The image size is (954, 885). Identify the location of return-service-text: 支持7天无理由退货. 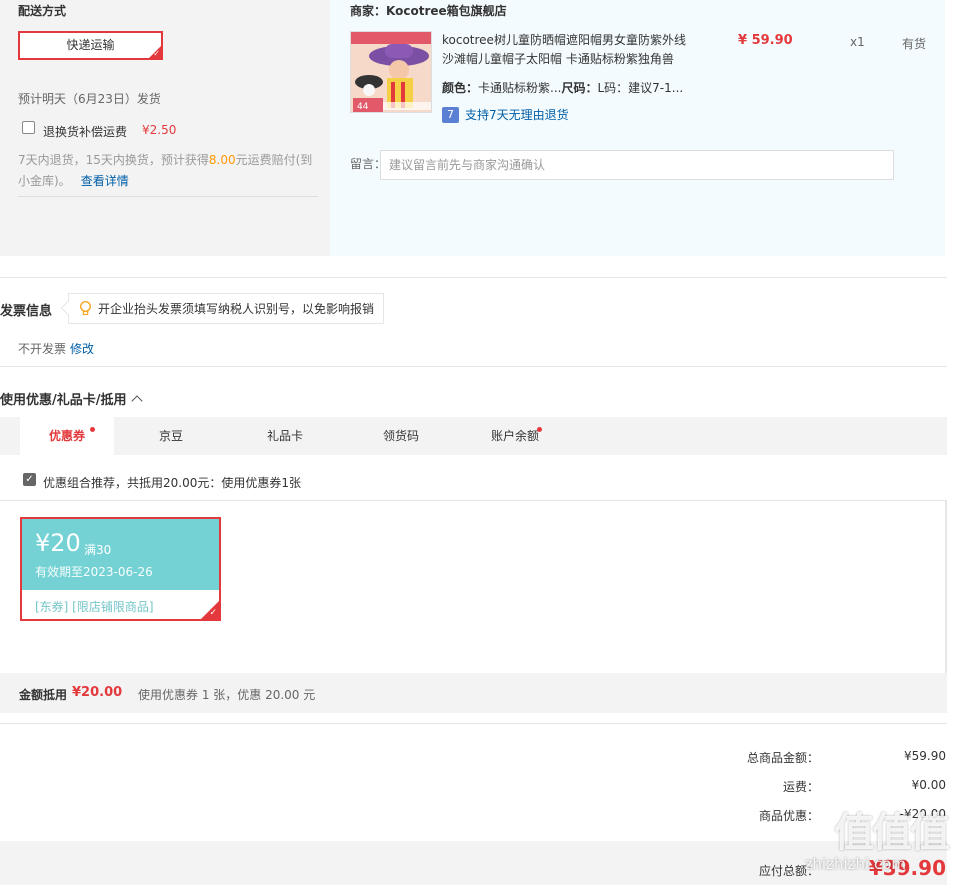
(517, 115).